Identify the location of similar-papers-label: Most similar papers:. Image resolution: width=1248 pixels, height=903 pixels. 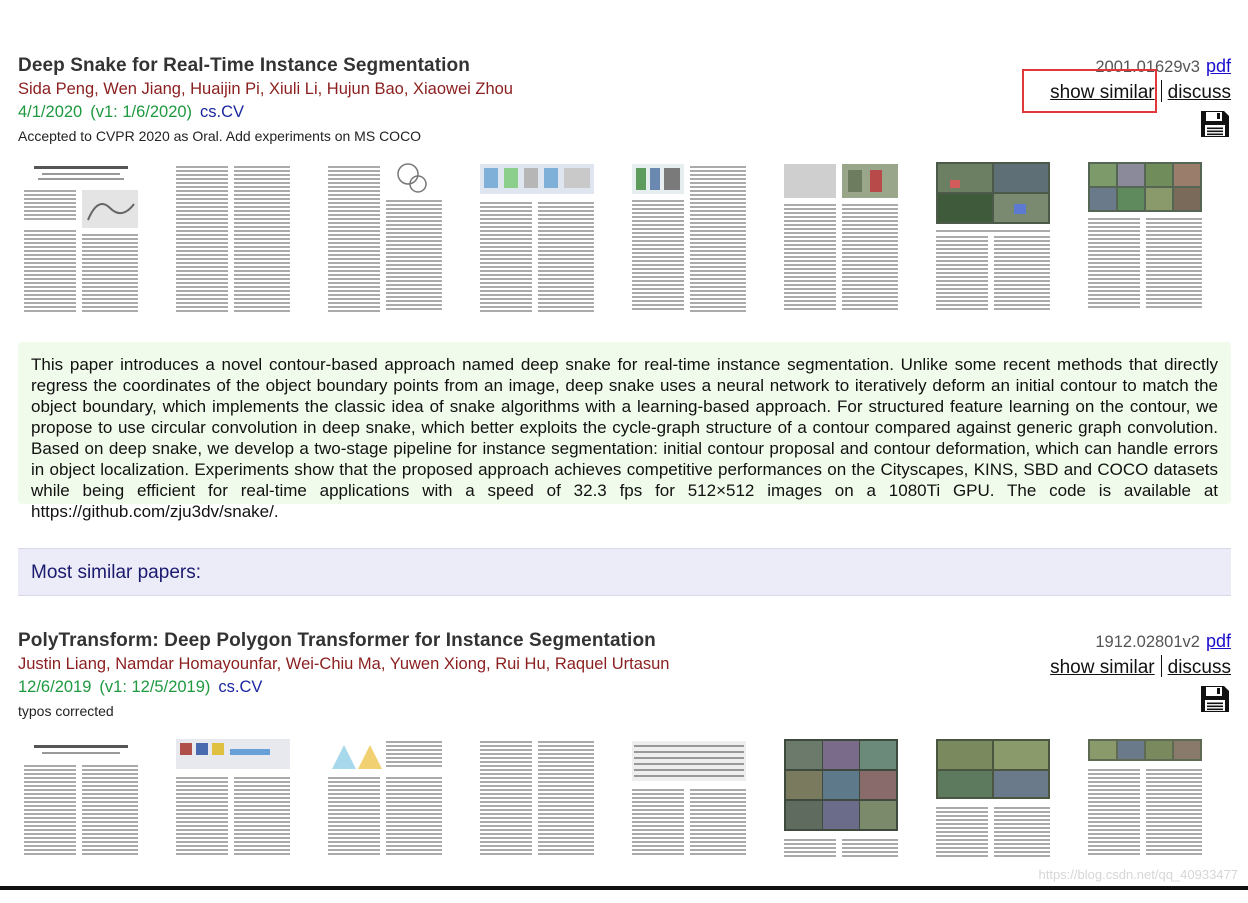
(116, 572).